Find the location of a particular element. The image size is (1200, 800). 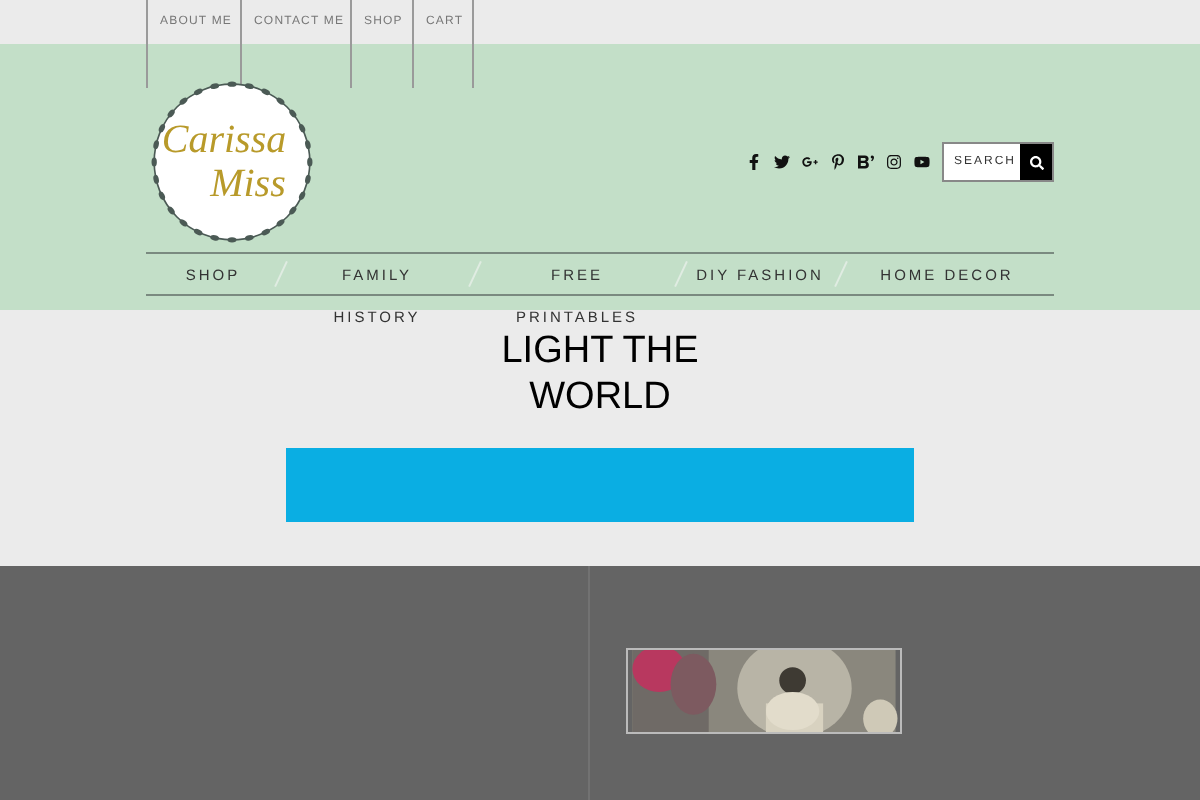

search-button is located at coordinates (1036, 162).